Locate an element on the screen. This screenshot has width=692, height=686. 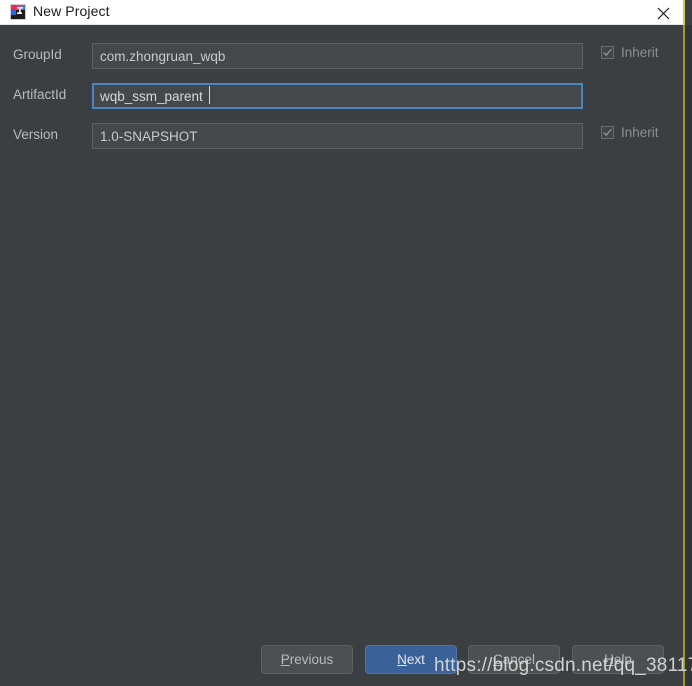
window-title: New Project is located at coordinates (71, 11).